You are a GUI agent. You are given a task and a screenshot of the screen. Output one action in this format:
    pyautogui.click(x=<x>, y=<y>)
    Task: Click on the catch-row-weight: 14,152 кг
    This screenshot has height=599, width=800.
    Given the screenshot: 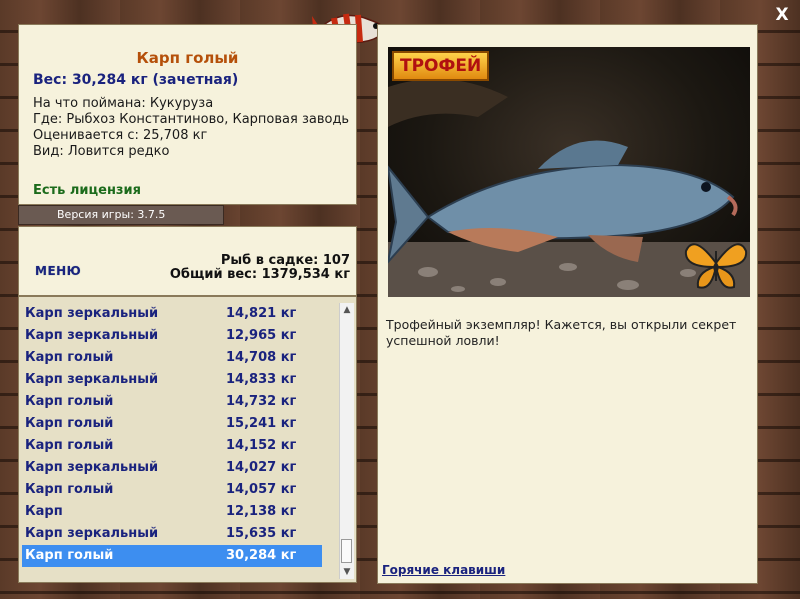 What is the action you would take?
    pyautogui.click(x=261, y=445)
    